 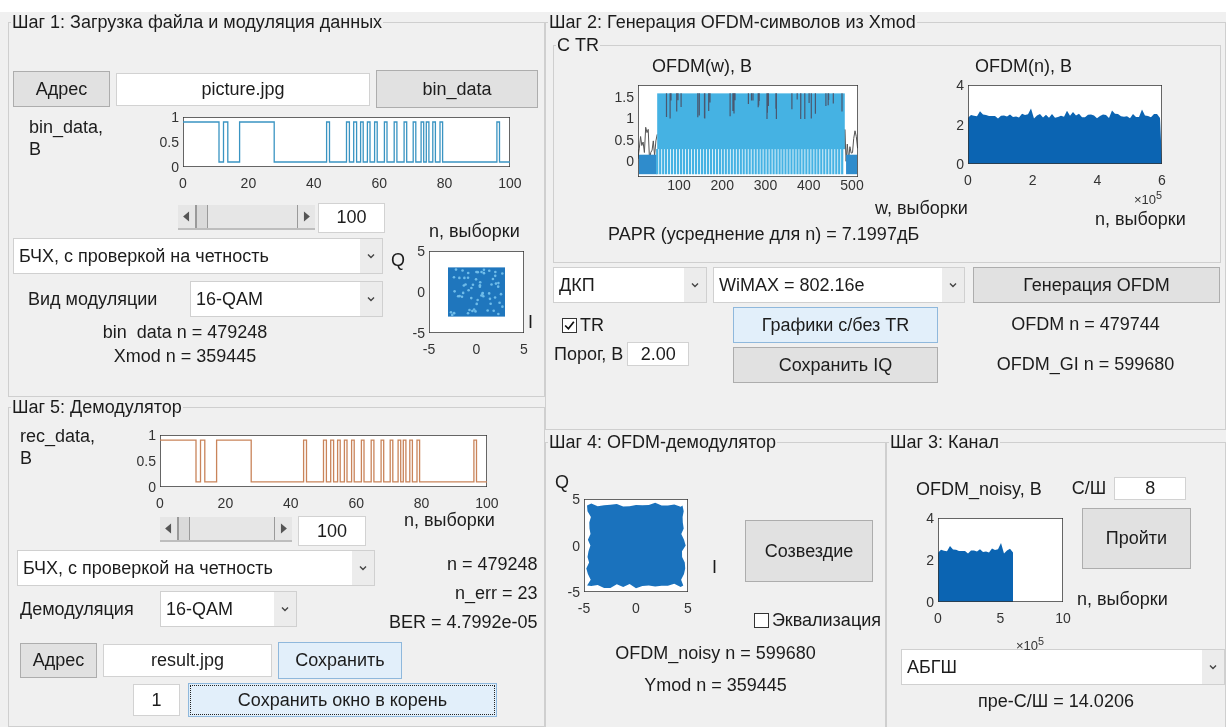 I want to click on button: Сохранить IQ, so click(x=835, y=365).